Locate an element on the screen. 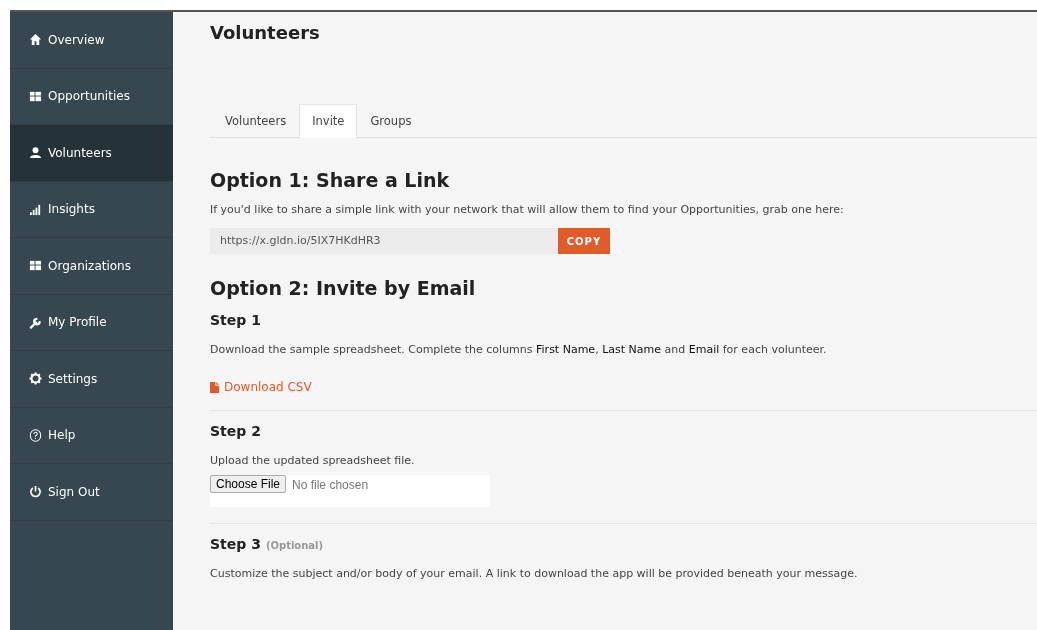  download-link: Download CSV is located at coordinates (268, 387).